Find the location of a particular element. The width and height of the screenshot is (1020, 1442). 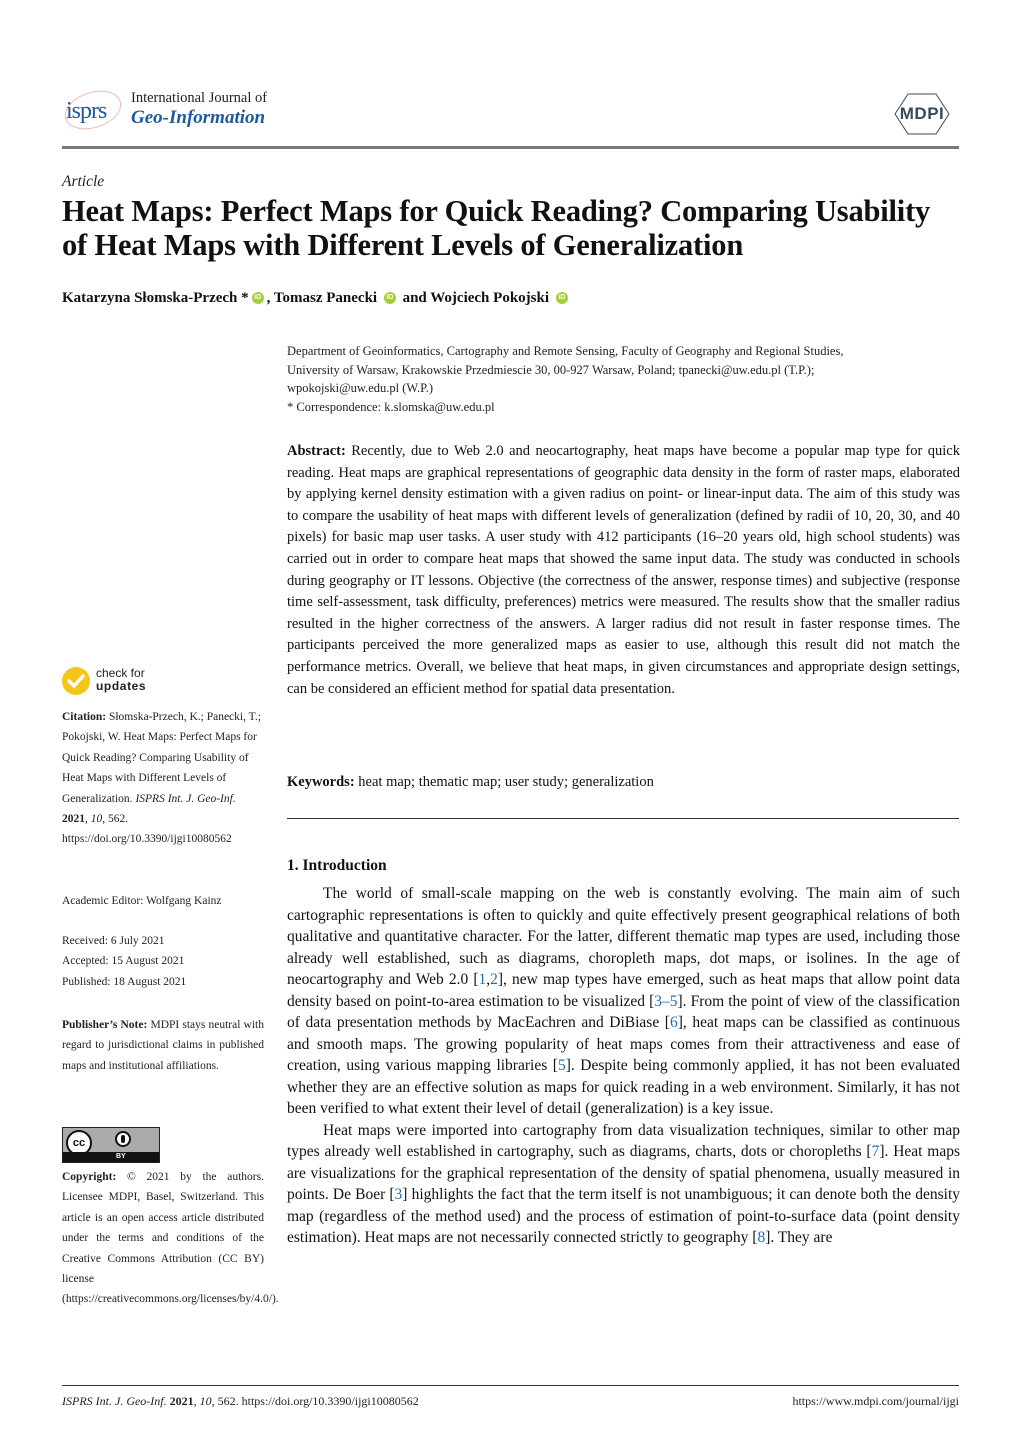

article-type: Article is located at coordinates (83, 181).